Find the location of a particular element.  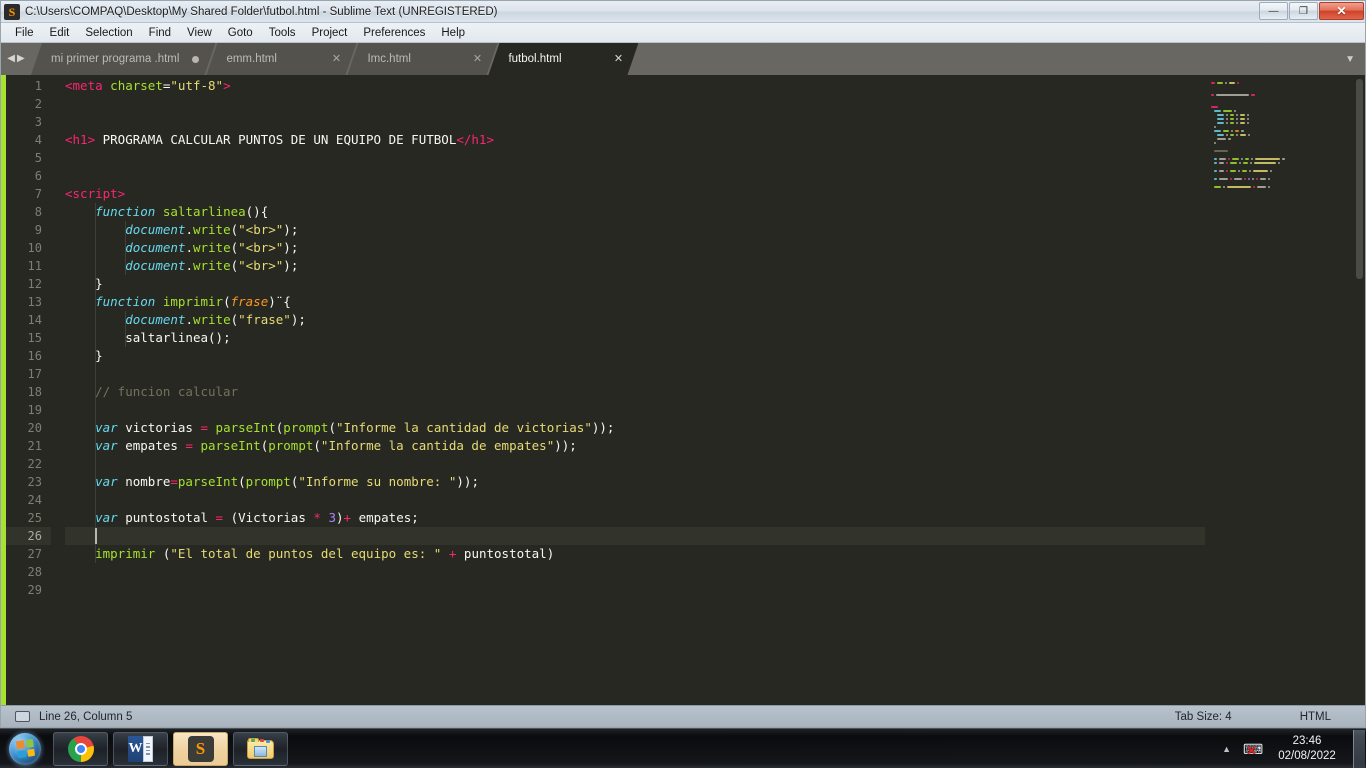

tab-size-label: Tab Size: 4 is located at coordinates (1203, 717).